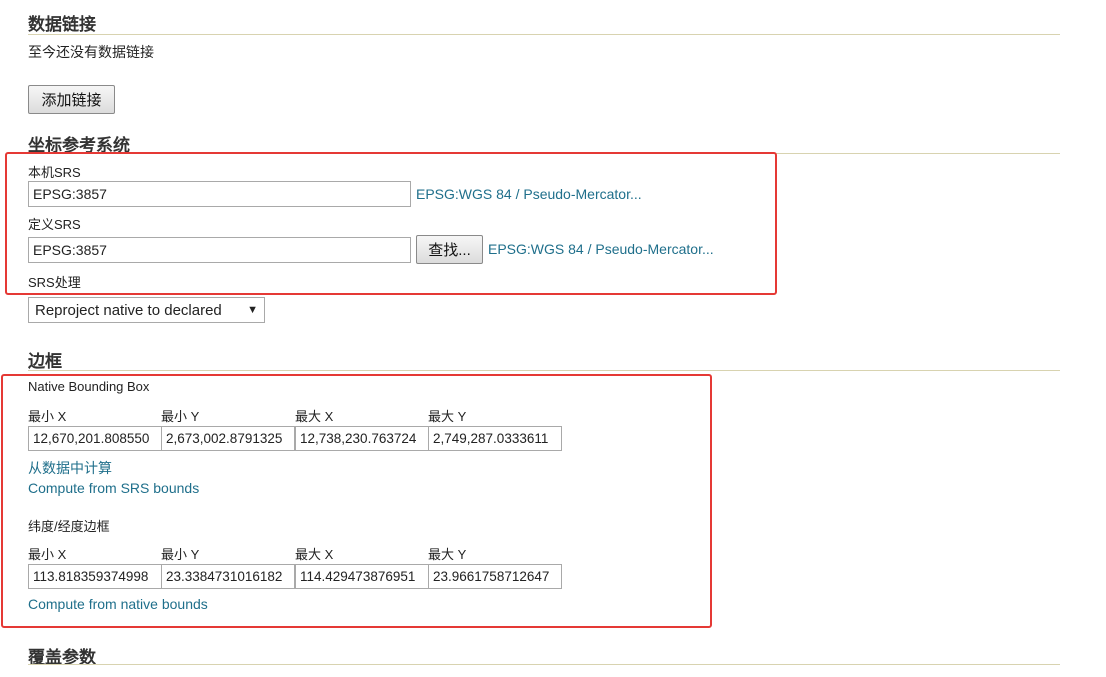 This screenshot has width=1106, height=677. I want to click on add-link-button: 添加链接, so click(71, 99).